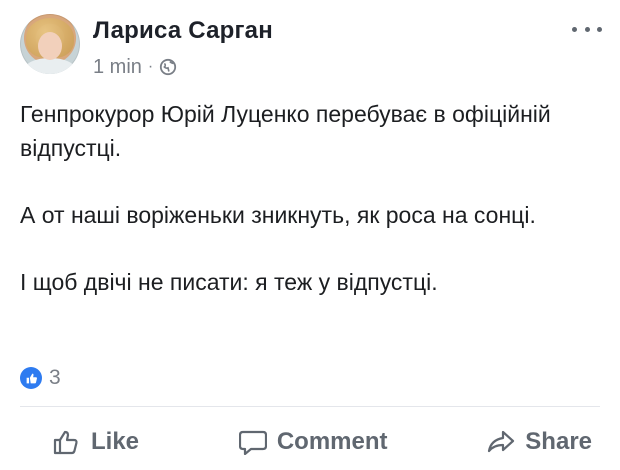  Describe the element at coordinates (558, 441) in the screenshot. I see `share-label: Share` at that location.